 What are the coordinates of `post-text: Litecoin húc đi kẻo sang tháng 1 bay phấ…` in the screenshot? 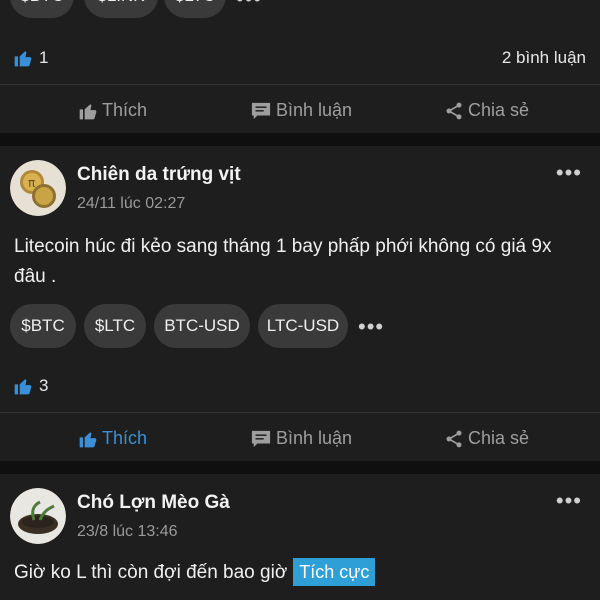 It's located at (283, 261).